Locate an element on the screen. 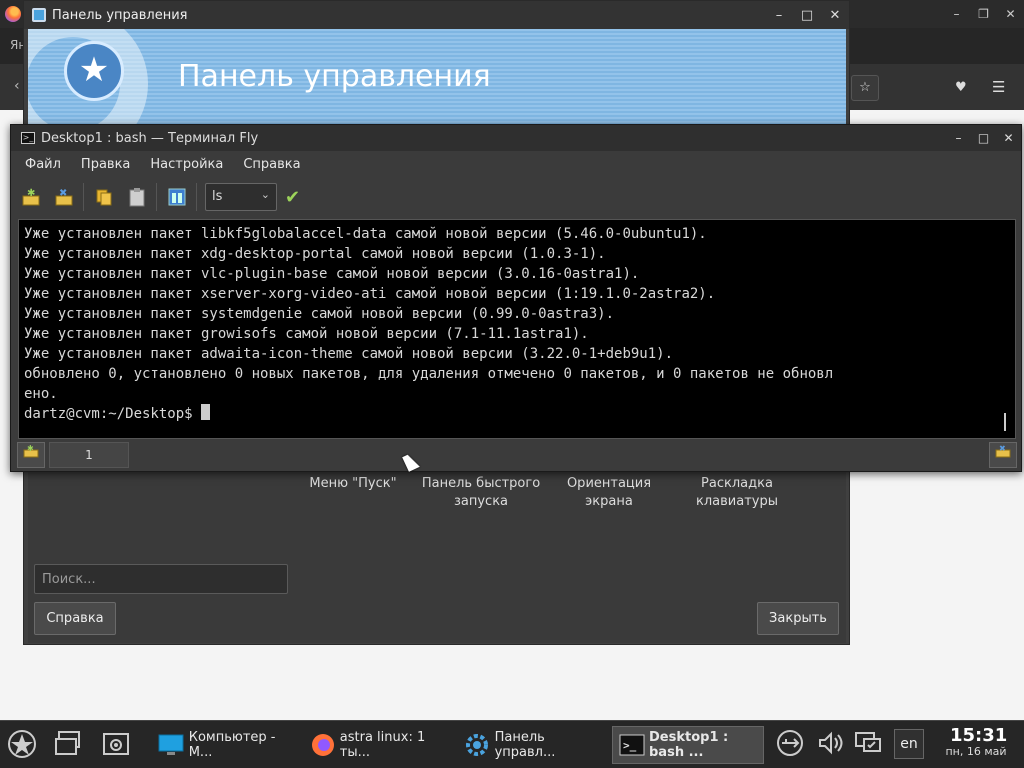 The height and width of the screenshot is (768, 1024). keyboard-layout-indicator: en is located at coordinates (909, 744).